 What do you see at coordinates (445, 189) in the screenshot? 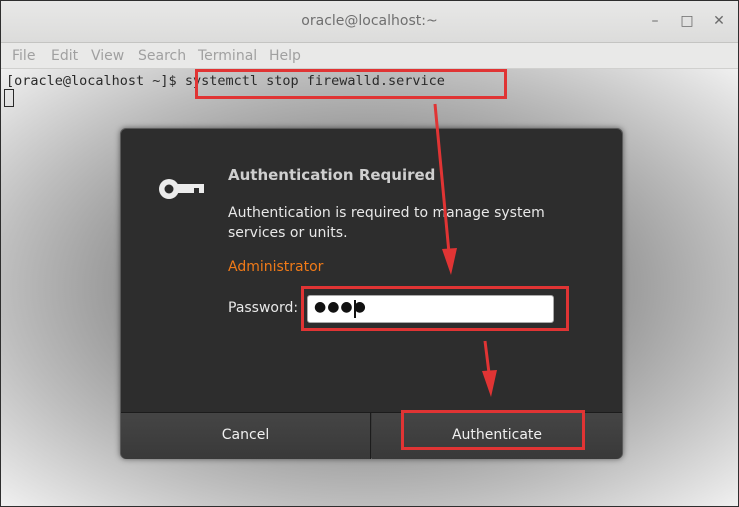
I see `arrow-to-password` at bounding box center [445, 189].